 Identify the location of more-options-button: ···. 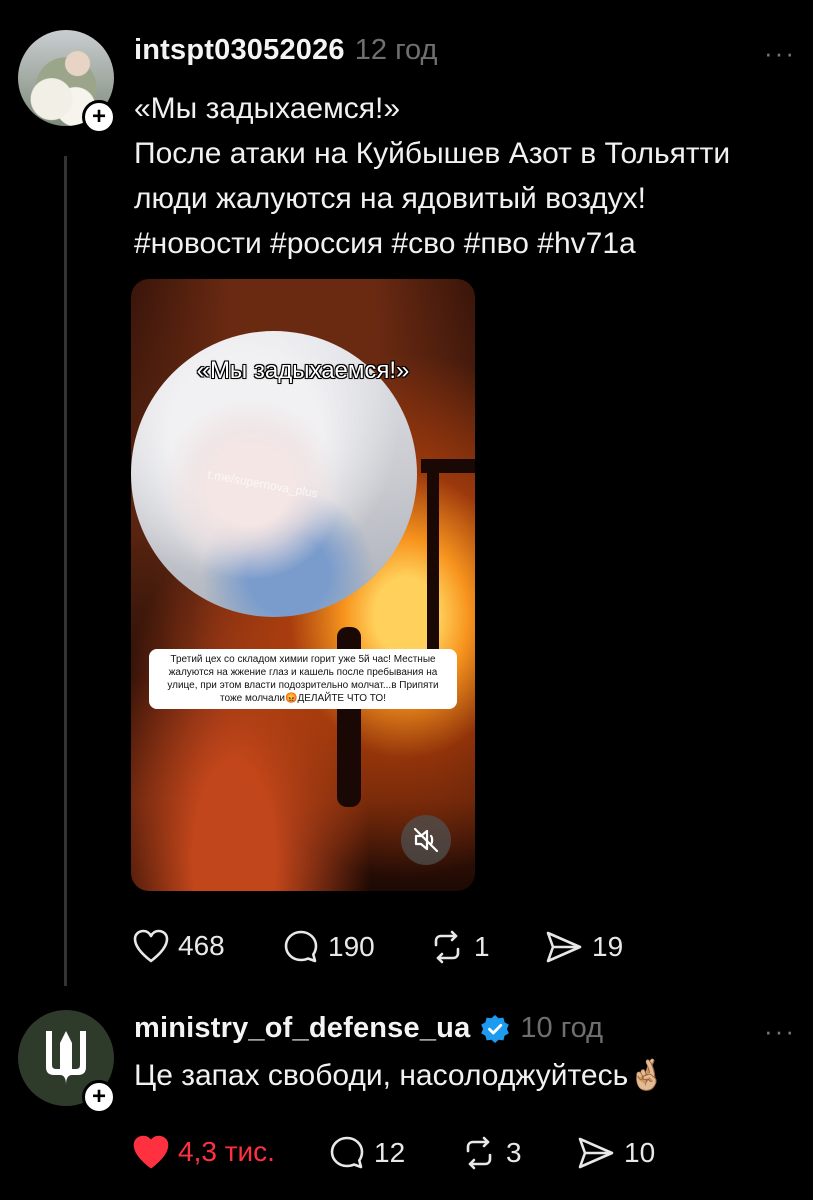
(780, 53).